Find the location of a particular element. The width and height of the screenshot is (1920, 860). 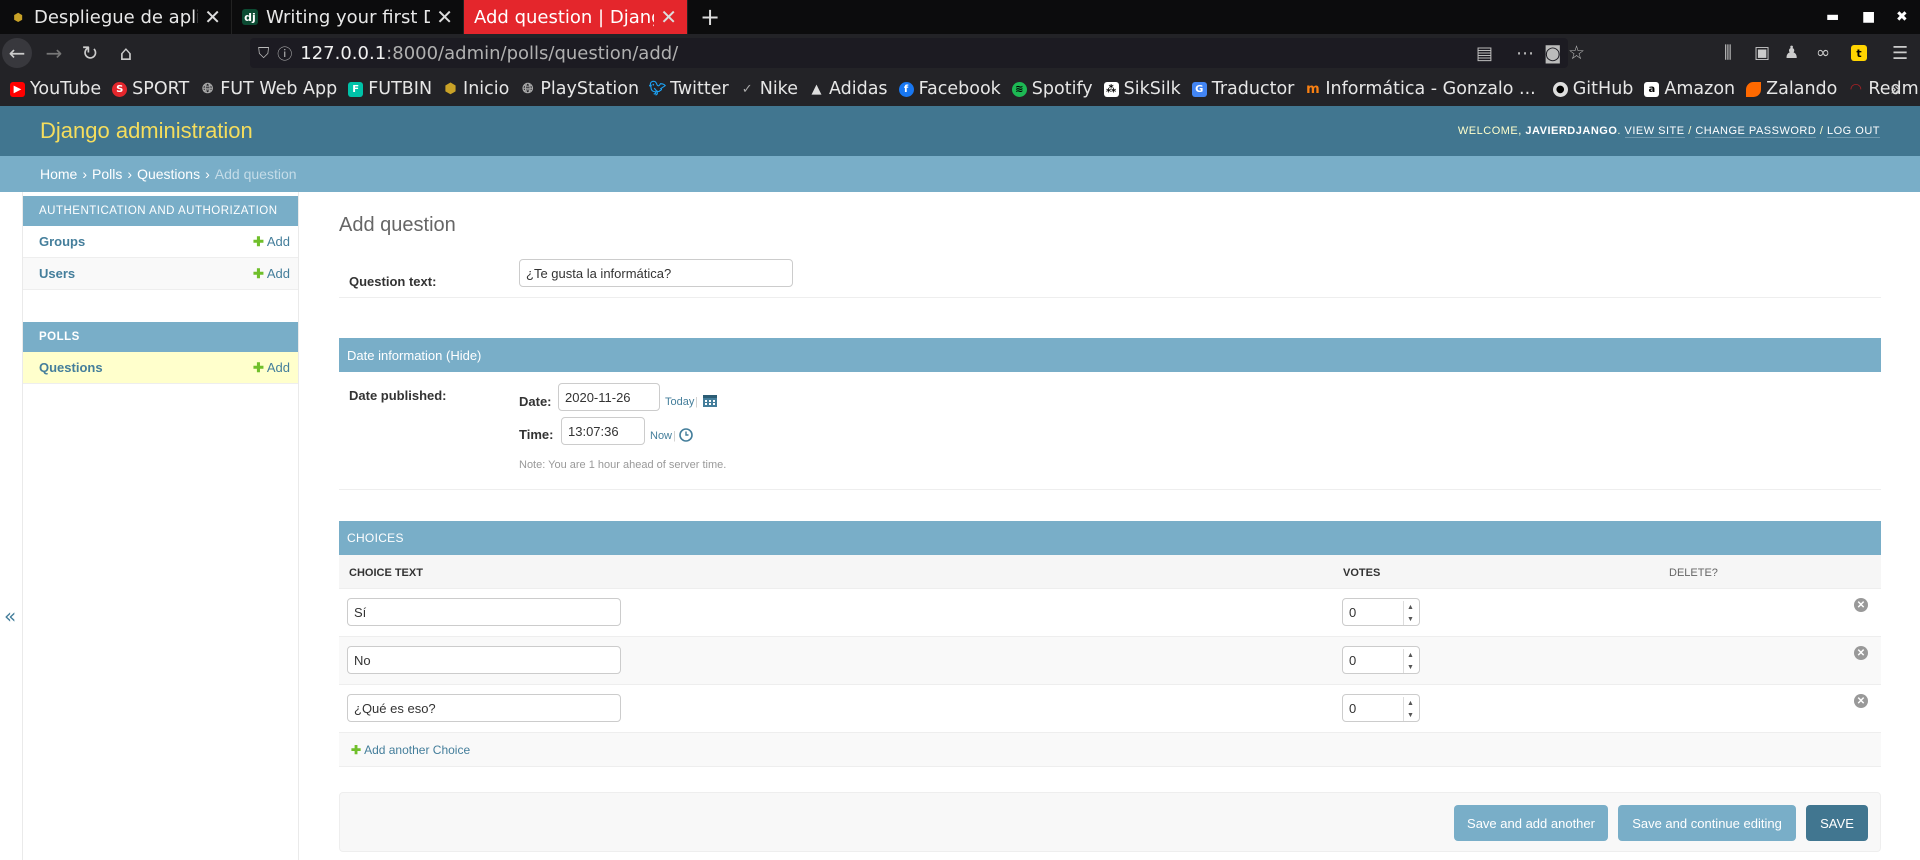

bookmark-label: SikSilk is located at coordinates (1152, 89).